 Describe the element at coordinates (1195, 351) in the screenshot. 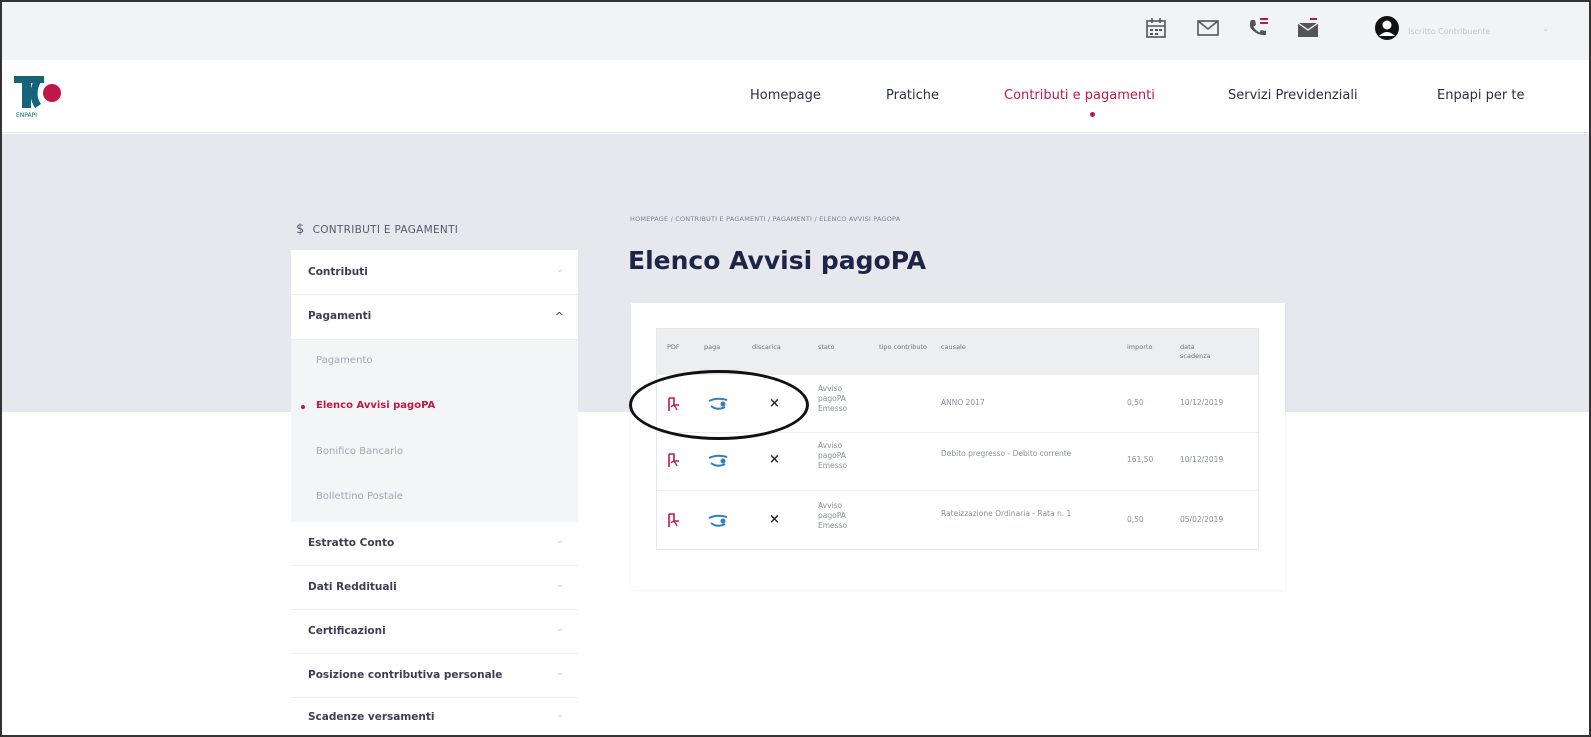

I see `column-header-data-scadenza: data scadenza` at that location.